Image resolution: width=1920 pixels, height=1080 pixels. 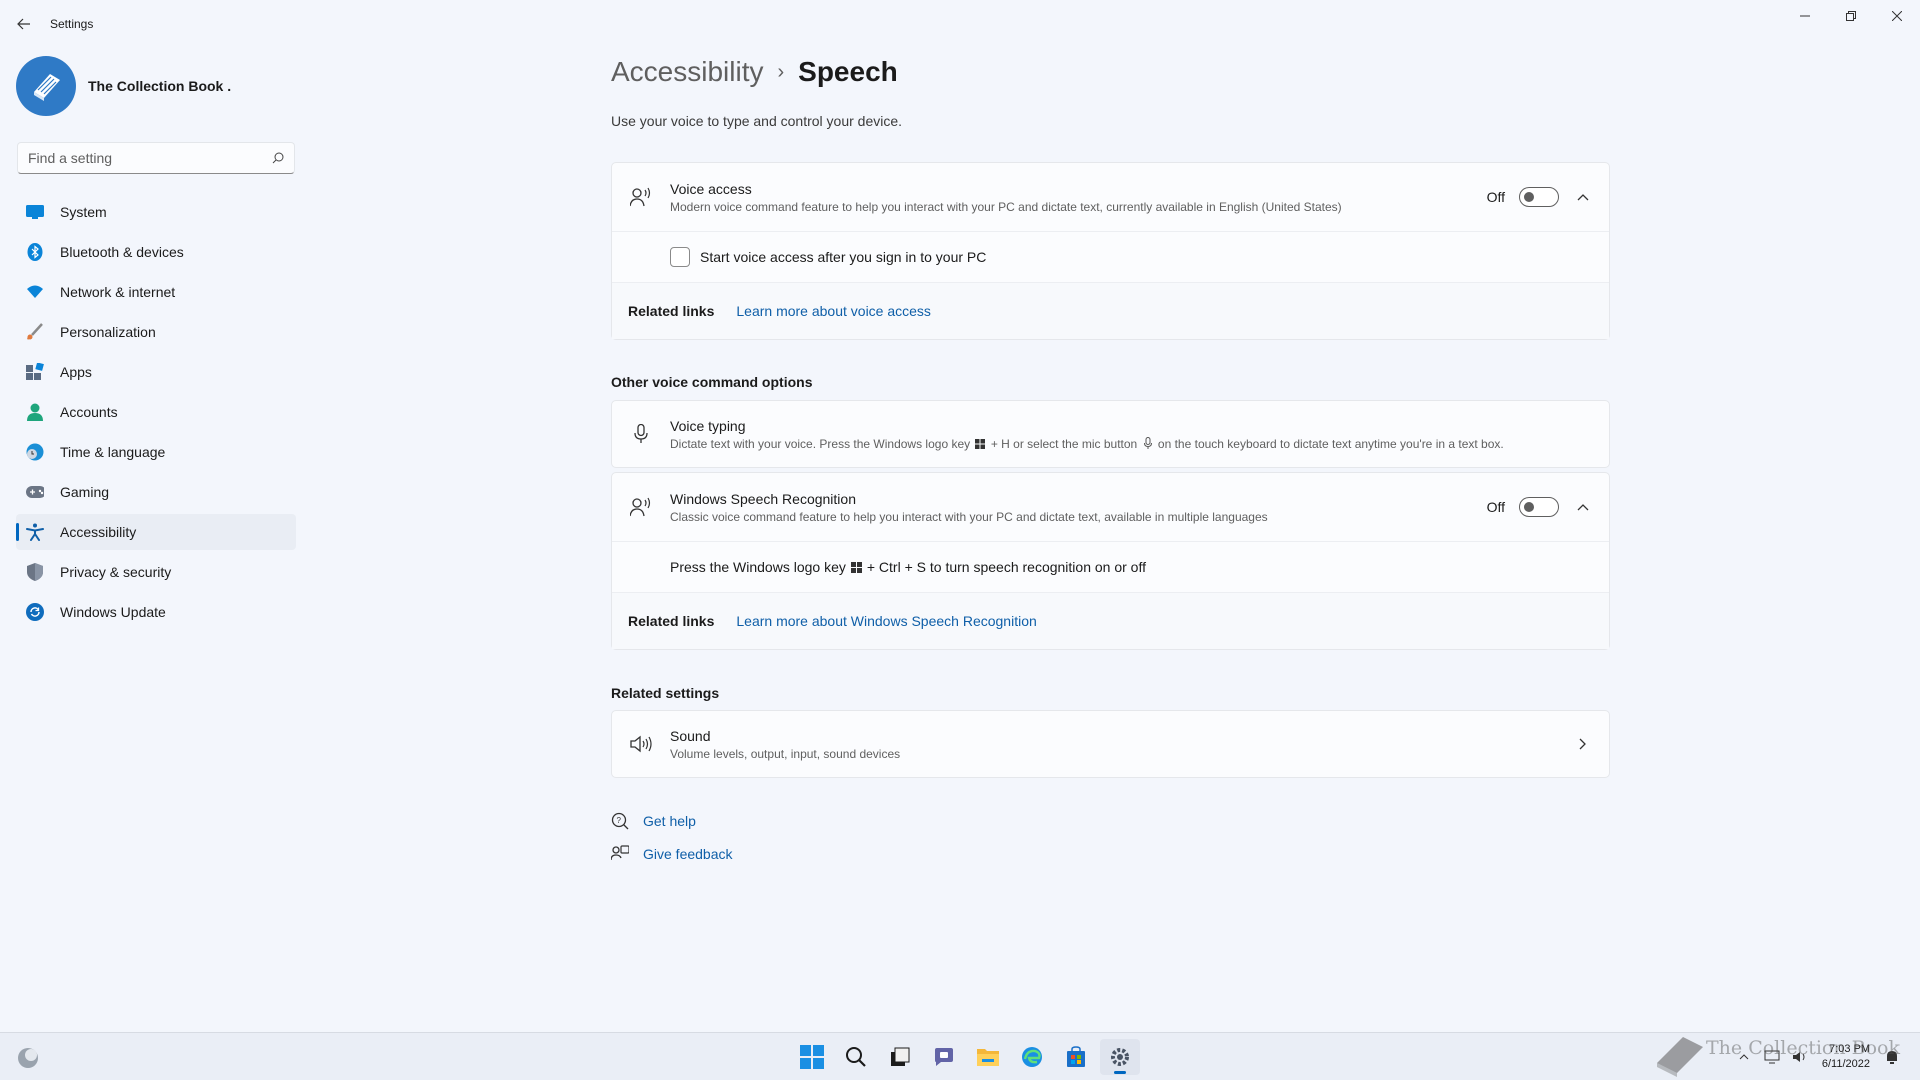 What do you see at coordinates (156, 412) in the screenshot?
I see `sidebar-item-accounts: Accounts` at bounding box center [156, 412].